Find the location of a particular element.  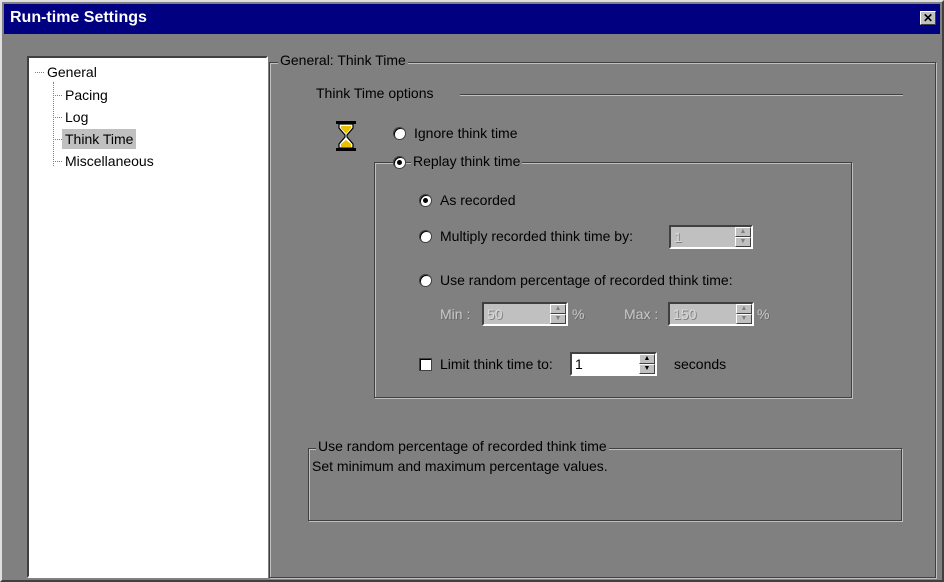

options-heading: Think Time options is located at coordinates (375, 93).